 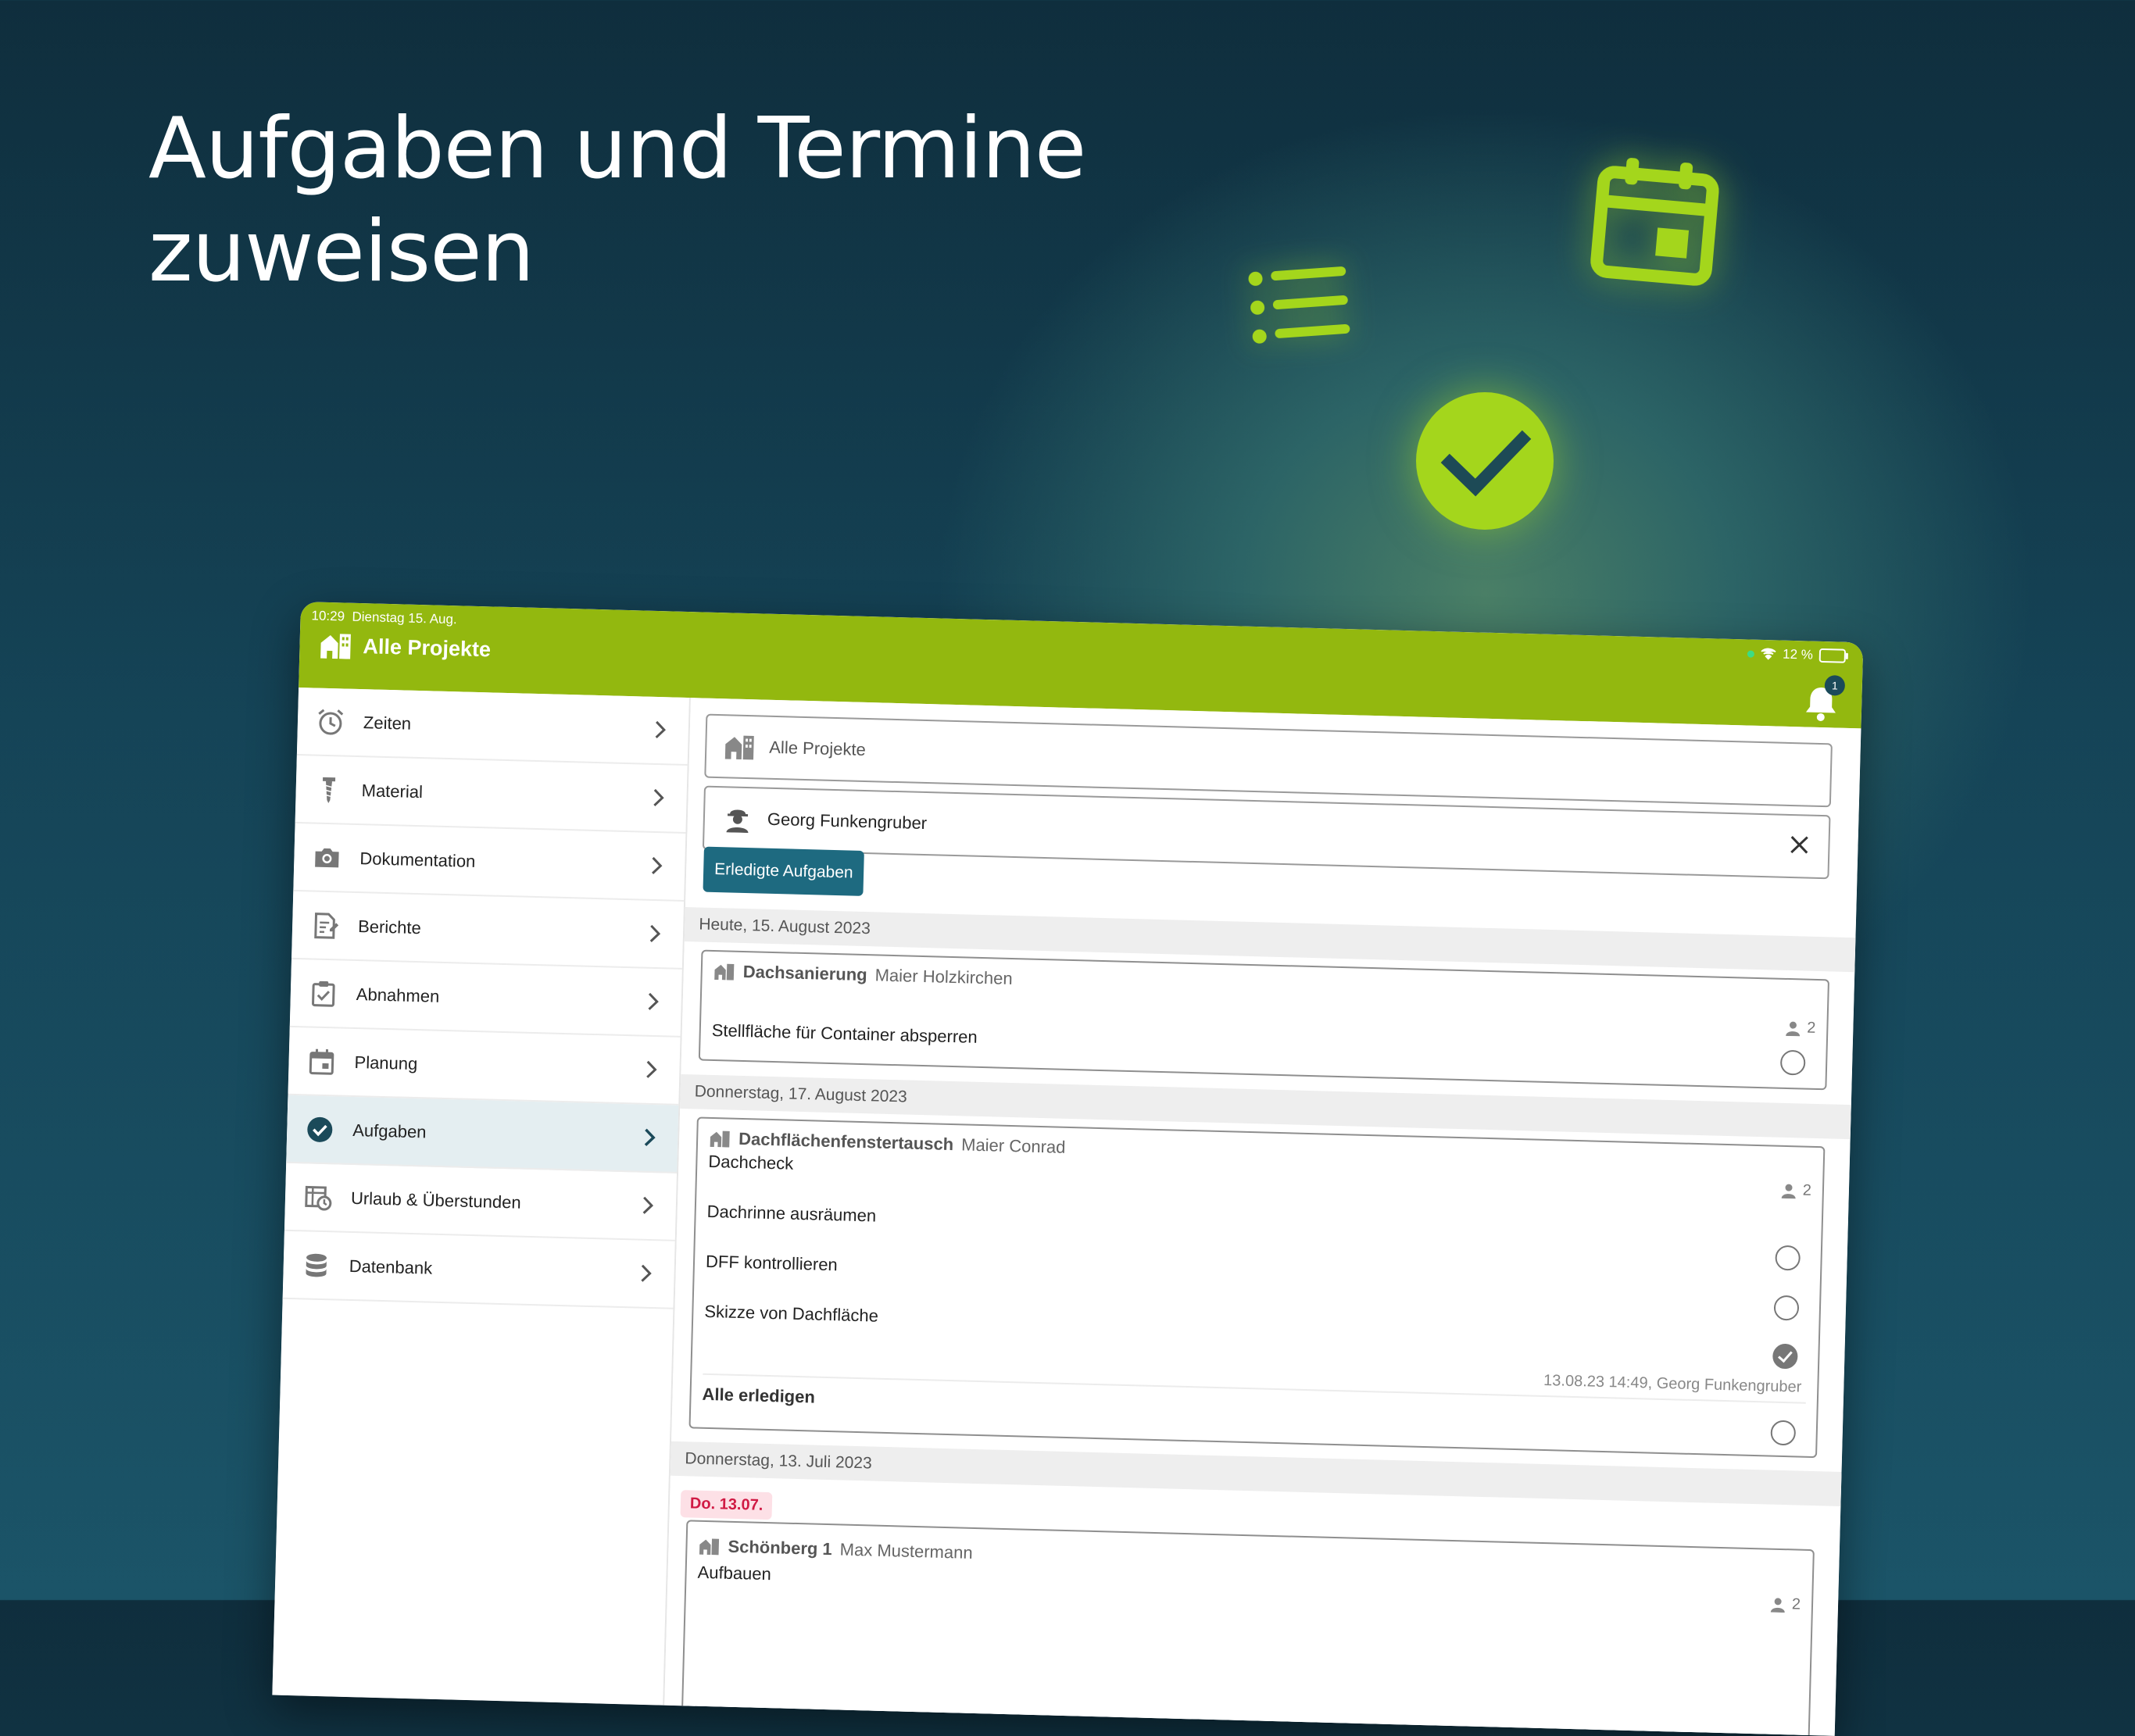 What do you see at coordinates (386, 1062) in the screenshot?
I see `sidebar-item-label: Planung` at bounding box center [386, 1062].